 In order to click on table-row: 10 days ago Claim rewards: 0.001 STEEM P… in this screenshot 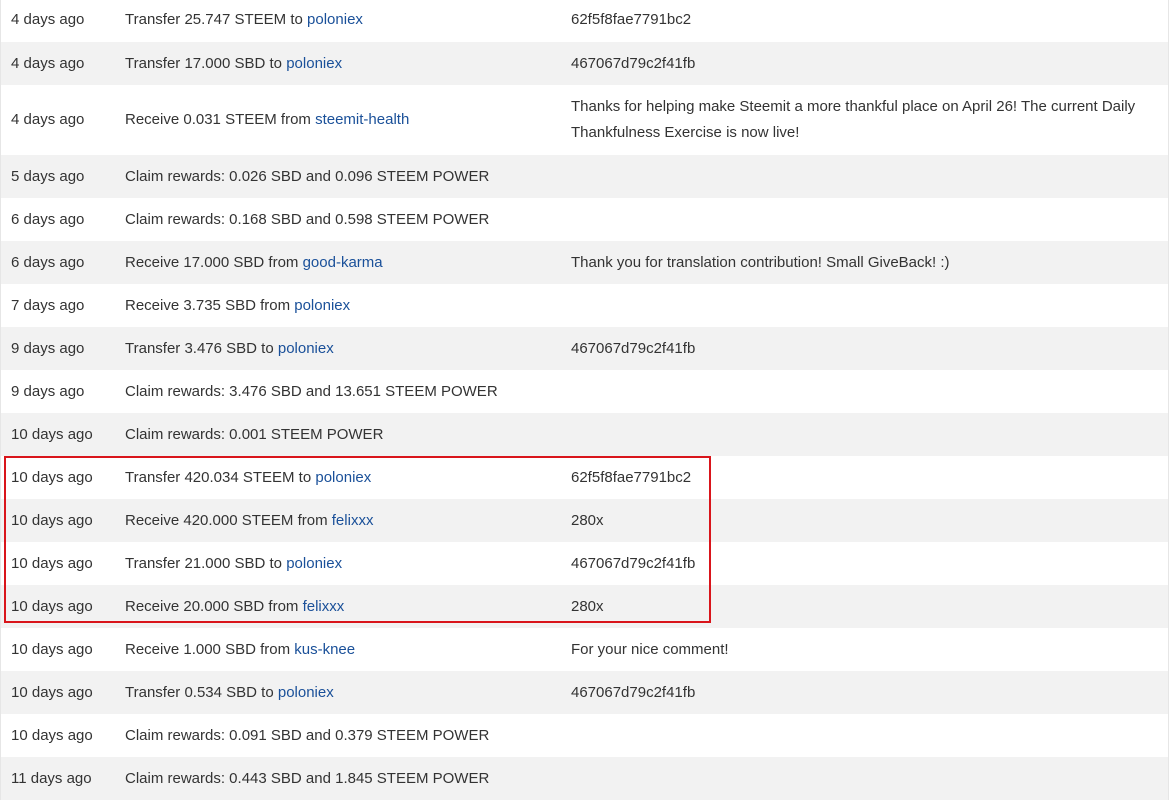, I will do `click(584, 434)`.